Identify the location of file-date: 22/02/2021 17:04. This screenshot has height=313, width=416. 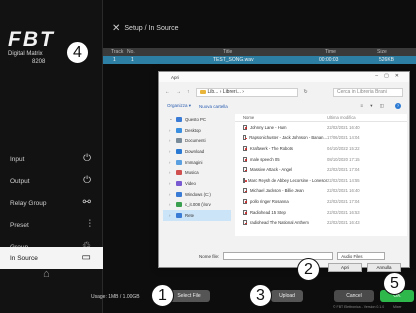
(343, 201).